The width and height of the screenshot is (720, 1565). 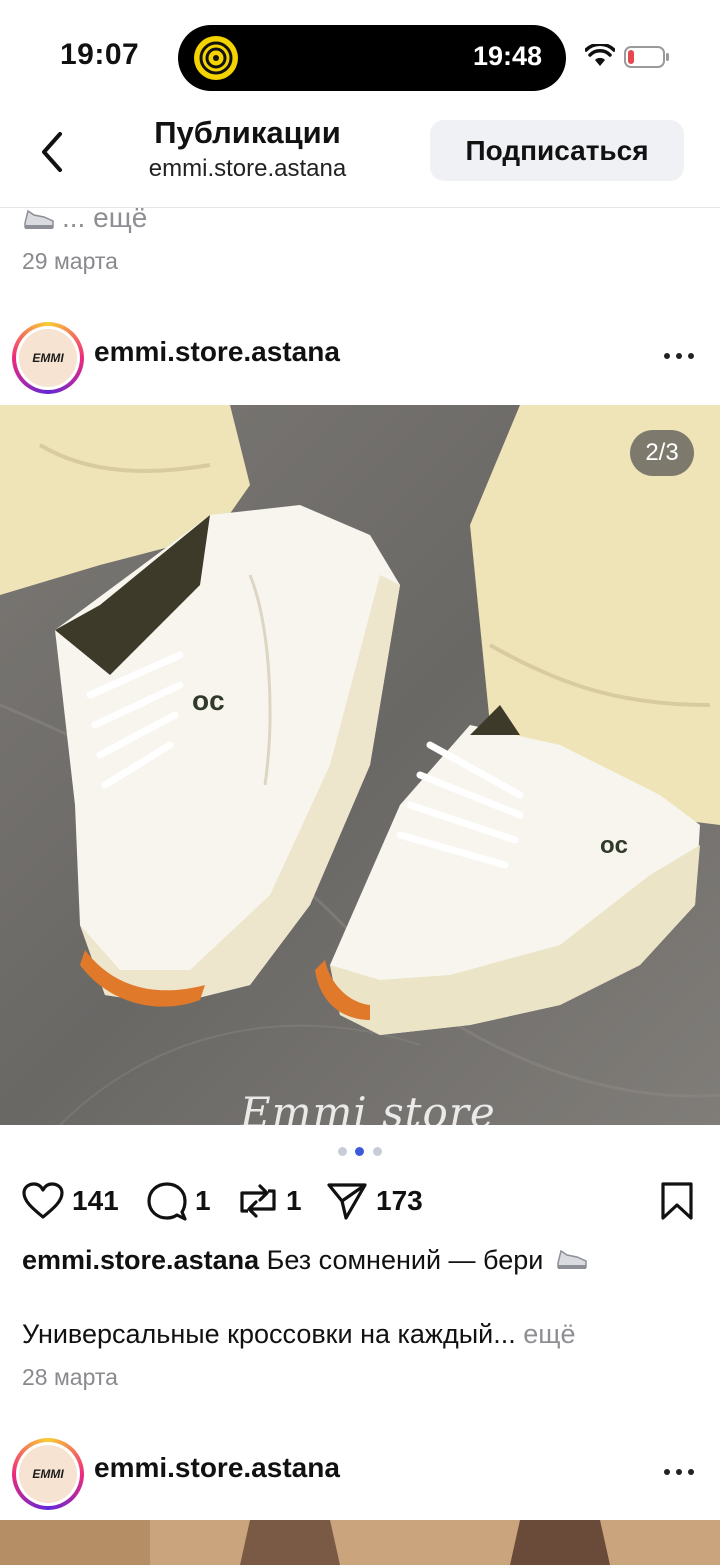 What do you see at coordinates (677, 1201) in the screenshot?
I see `bookmark-icon` at bounding box center [677, 1201].